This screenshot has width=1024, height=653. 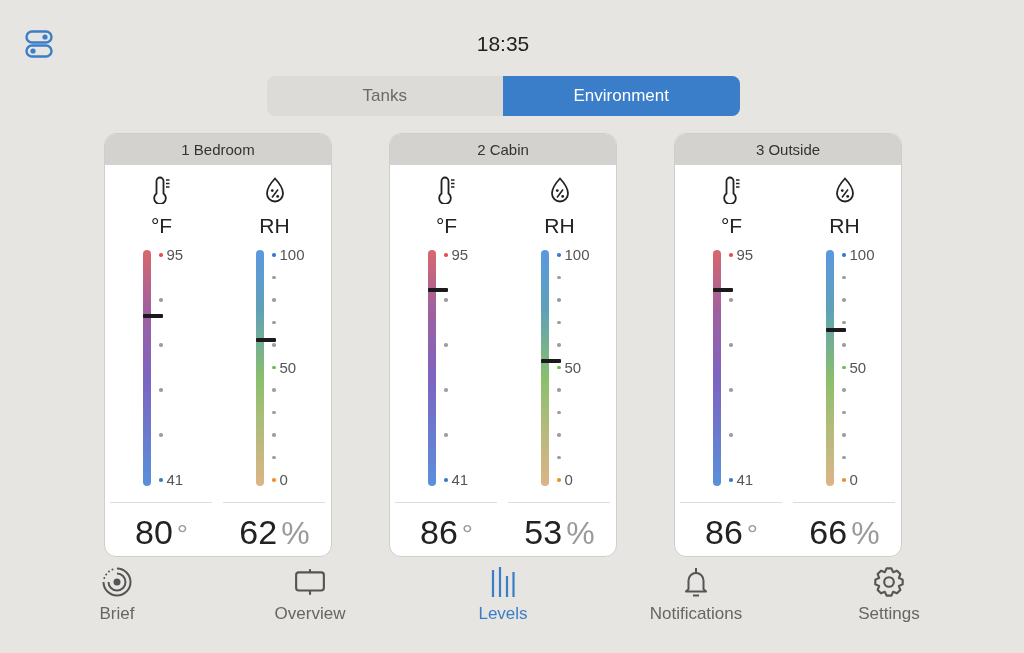 I want to click on zone-title: 1 Bedroom, so click(x=218, y=149).